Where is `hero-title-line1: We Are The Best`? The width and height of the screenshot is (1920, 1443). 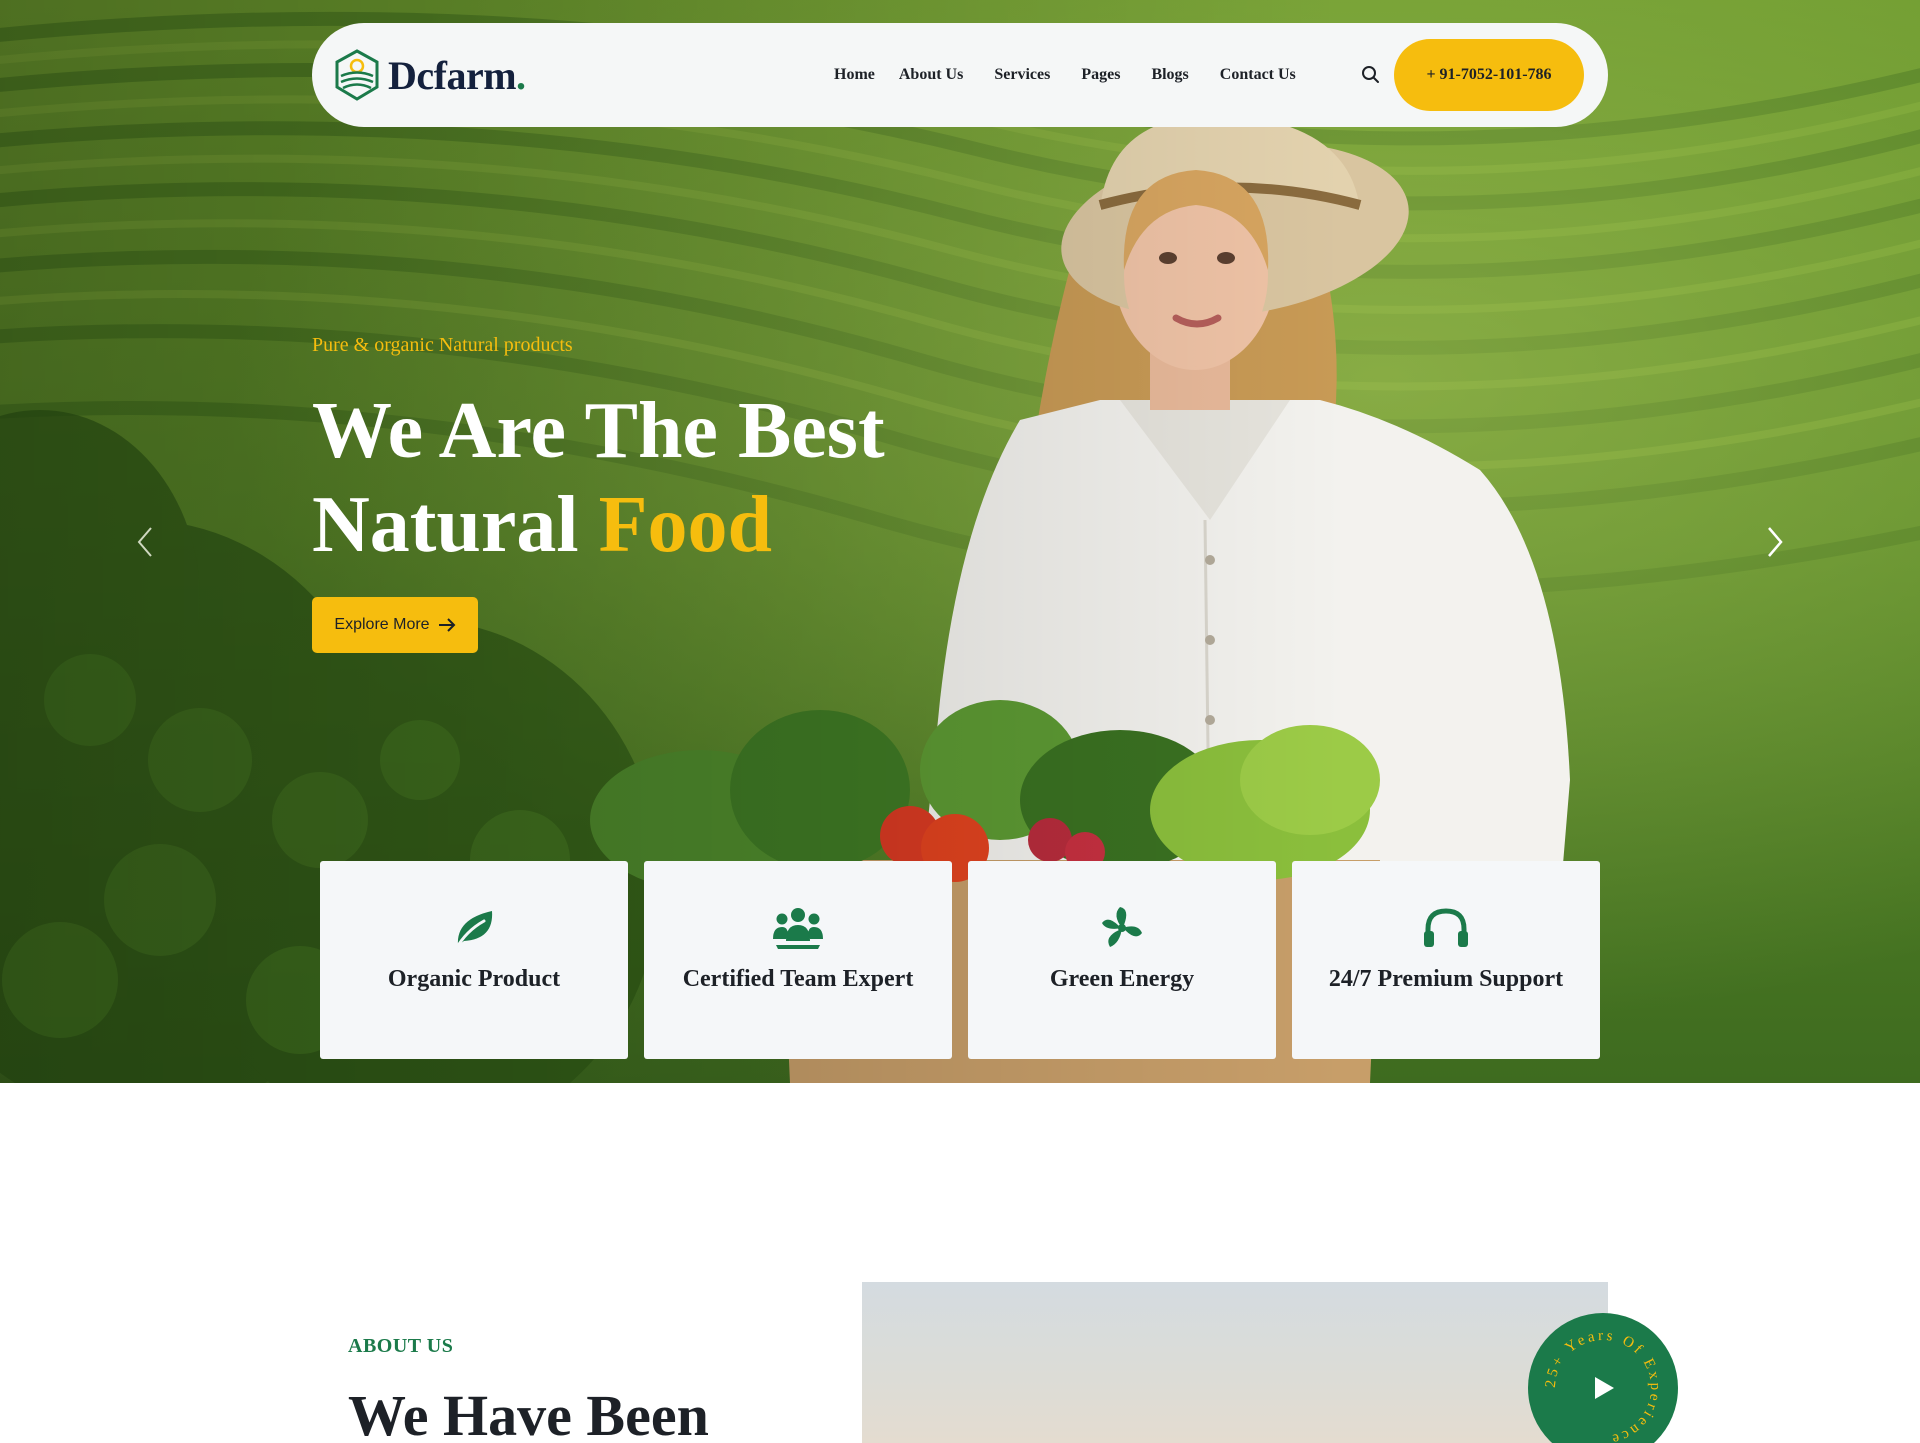 hero-title-line1: We Are The Best is located at coordinates (598, 431).